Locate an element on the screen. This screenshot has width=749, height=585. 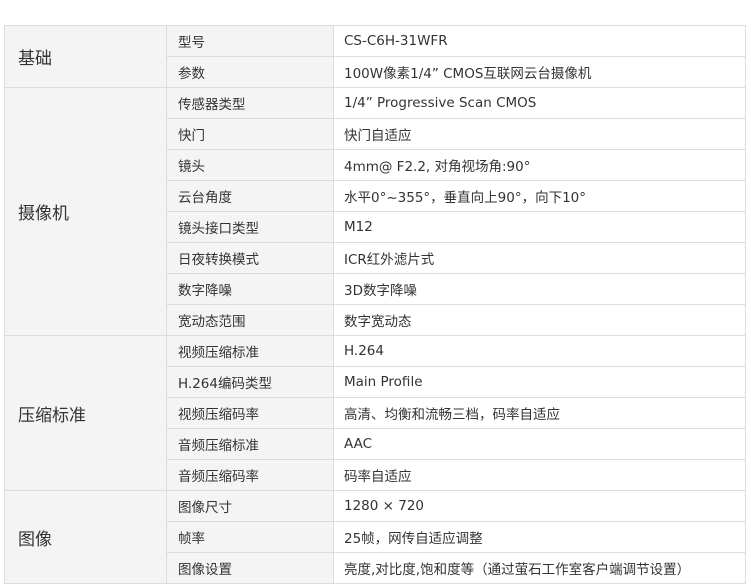
category-image: 图像 is located at coordinates (85, 537).